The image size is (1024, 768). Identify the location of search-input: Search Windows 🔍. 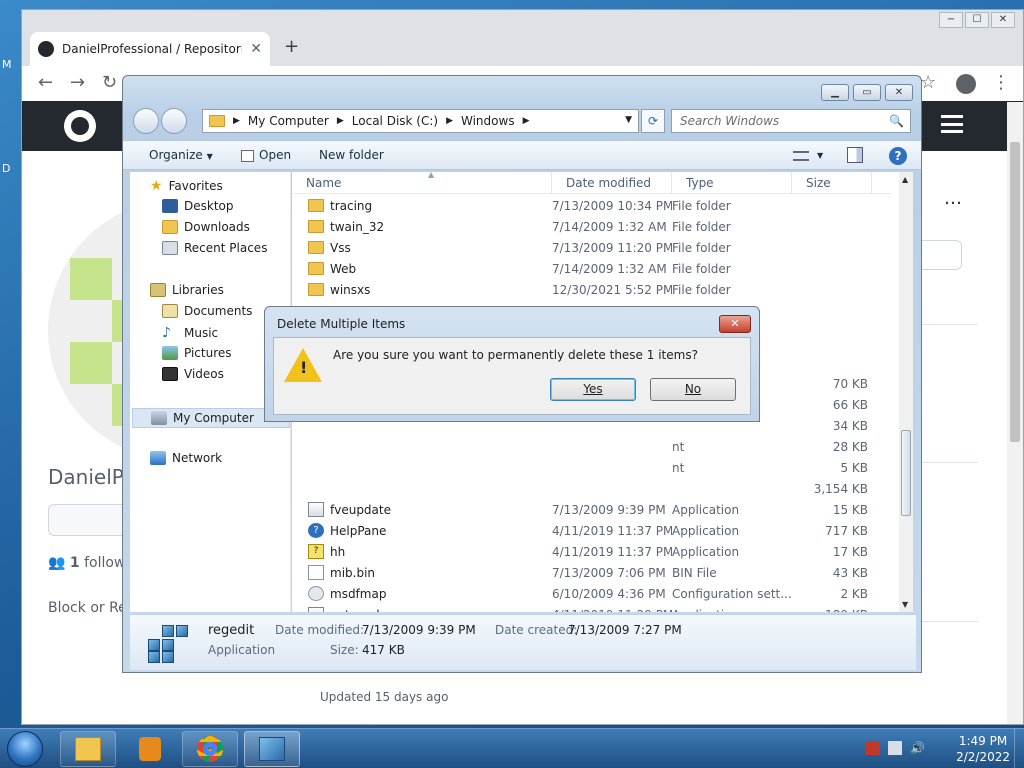
(791, 121).